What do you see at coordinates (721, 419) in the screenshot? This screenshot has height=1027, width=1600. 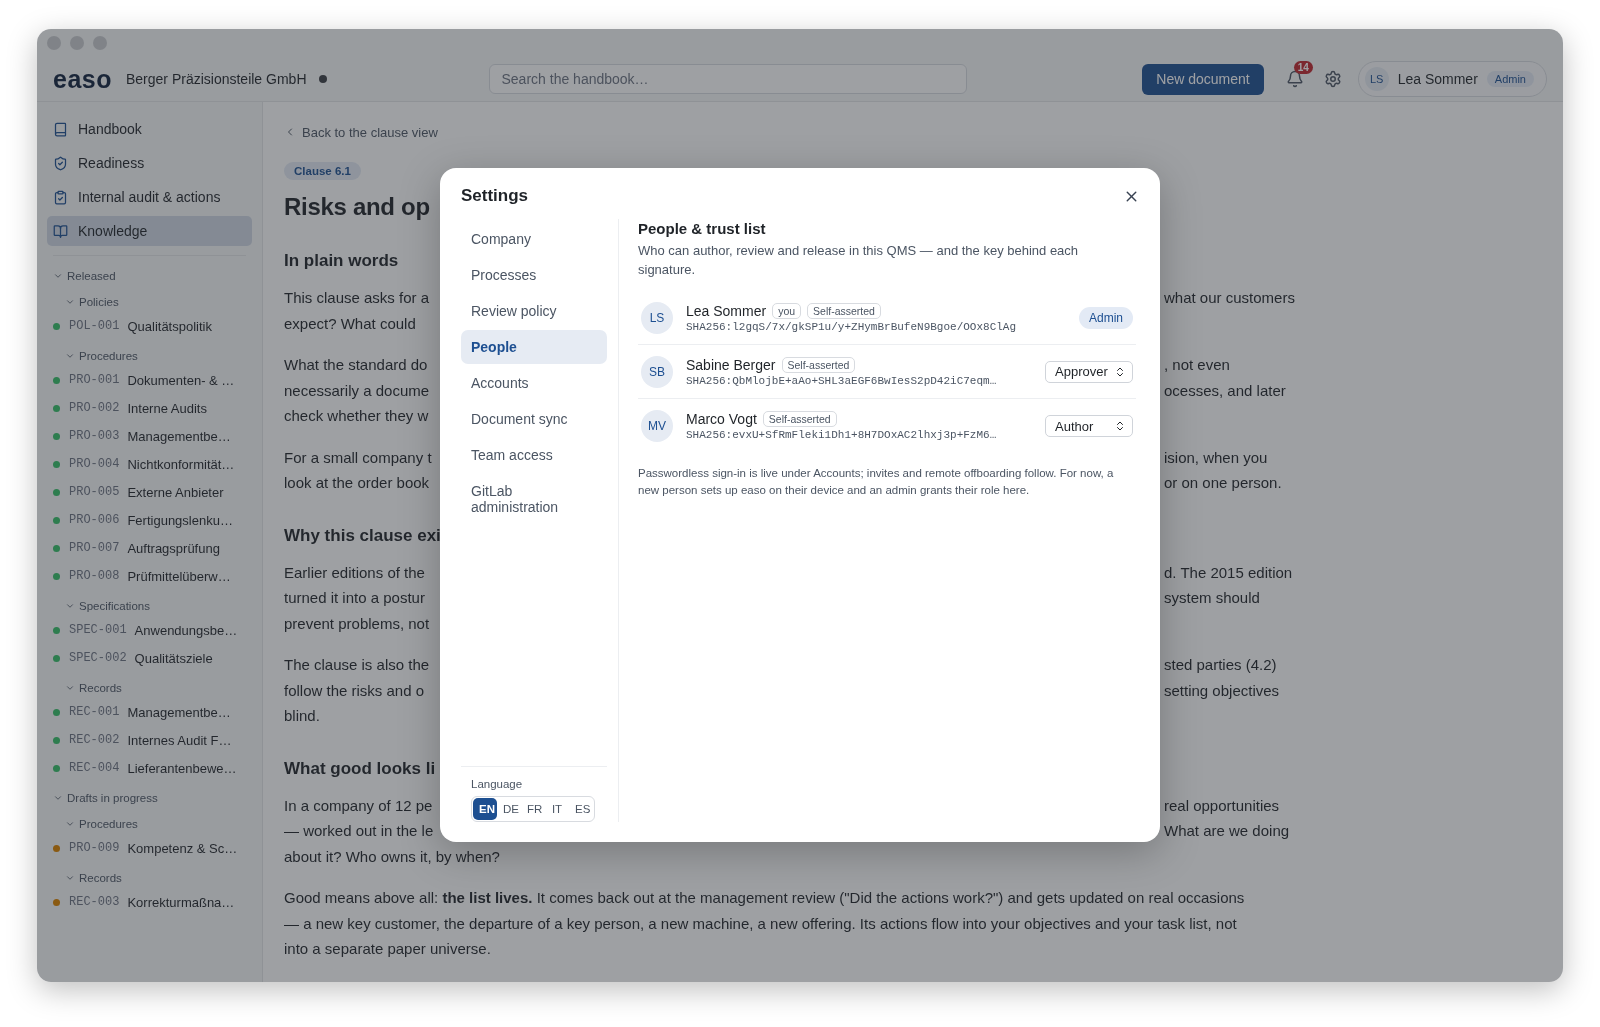 I see `person-name: Marco Vogt` at bounding box center [721, 419].